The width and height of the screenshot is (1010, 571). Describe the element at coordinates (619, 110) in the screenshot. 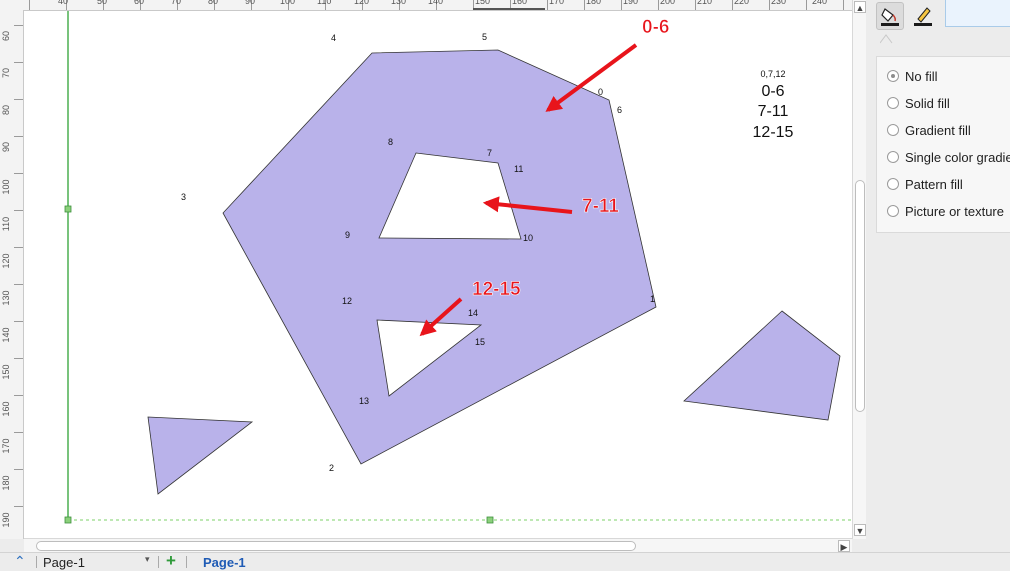

I see `vertex-label: 6` at that location.